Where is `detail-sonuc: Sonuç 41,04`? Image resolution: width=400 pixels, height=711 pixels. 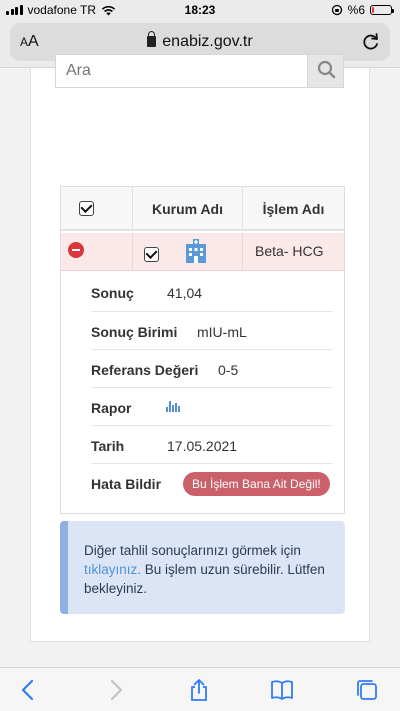
detail-sonuc: Sonuç 41,04 is located at coordinates (212, 292).